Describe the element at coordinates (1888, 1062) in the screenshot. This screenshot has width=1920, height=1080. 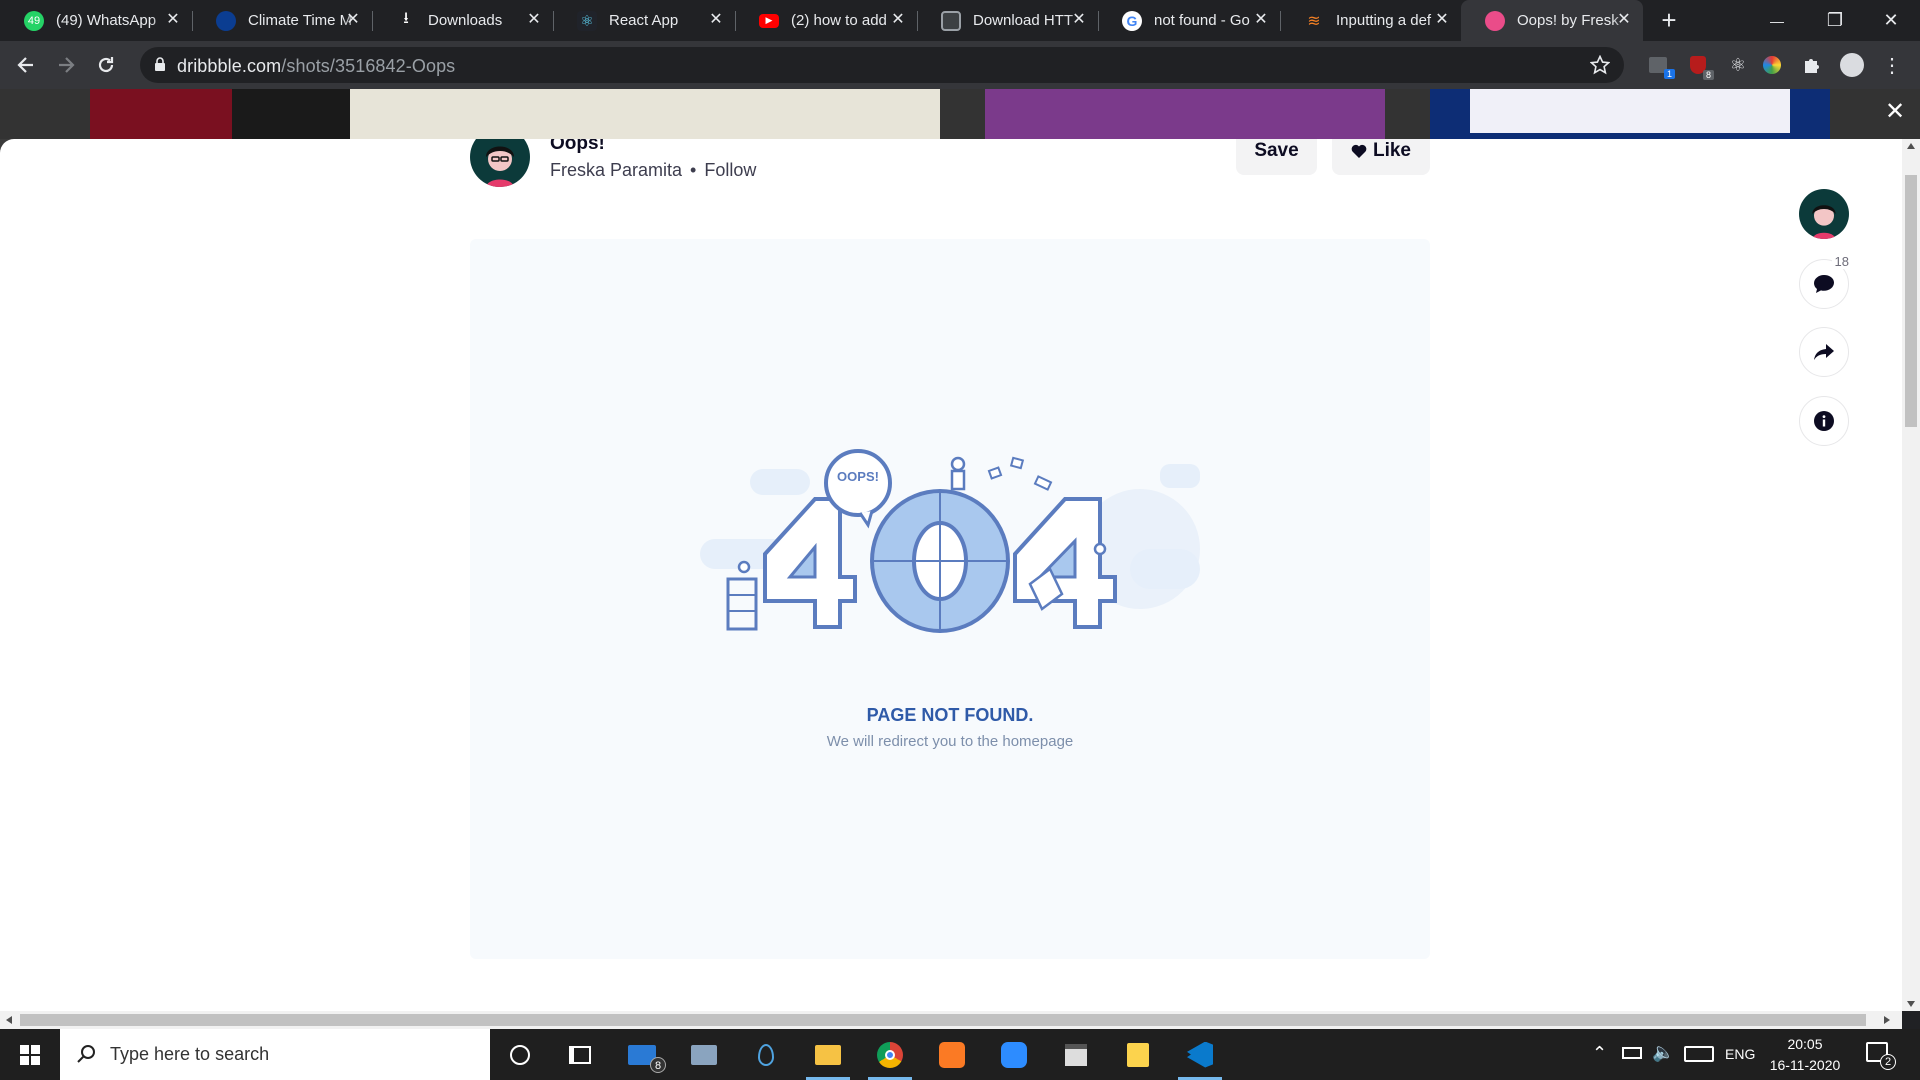
I see `notification-count: 2` at that location.